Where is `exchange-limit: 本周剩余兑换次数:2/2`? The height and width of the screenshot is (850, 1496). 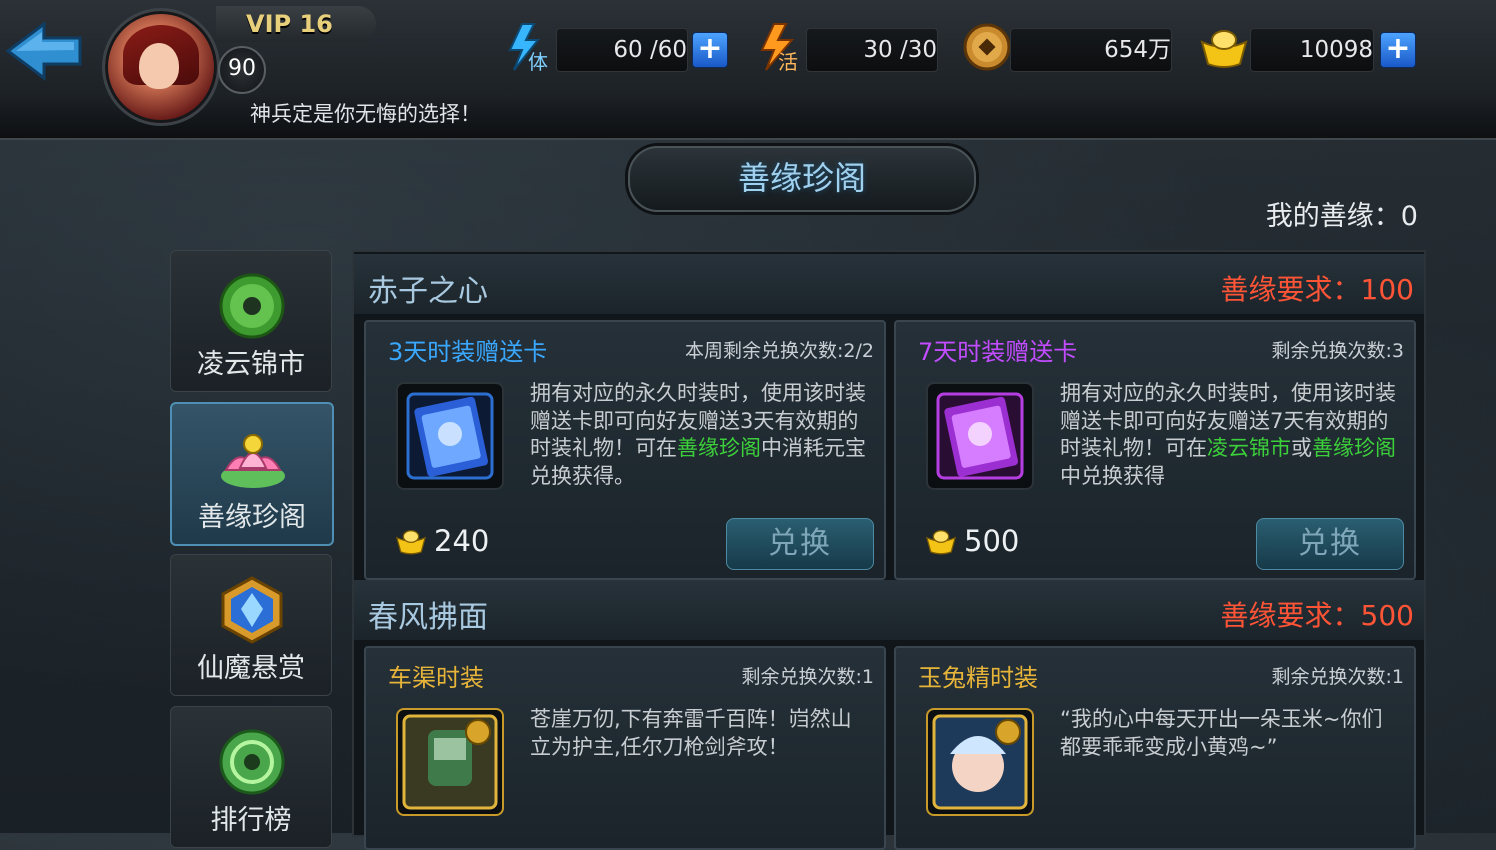 exchange-limit: 本周剩余兑换次数:2/2 is located at coordinates (779, 351).